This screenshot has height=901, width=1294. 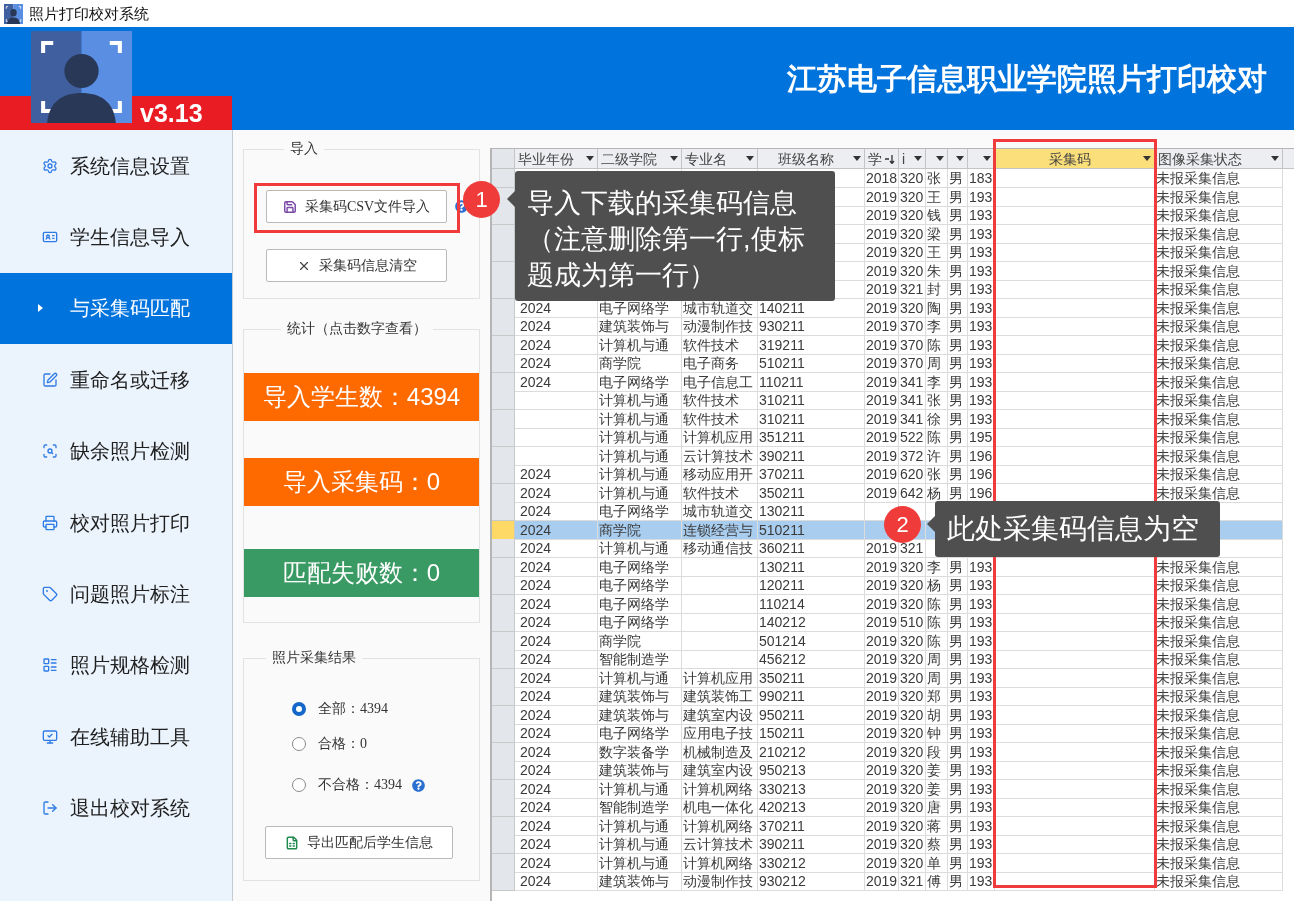 What do you see at coordinates (116, 451) in the screenshot?
I see `sidebar-item: 缺余照片检测` at bounding box center [116, 451].